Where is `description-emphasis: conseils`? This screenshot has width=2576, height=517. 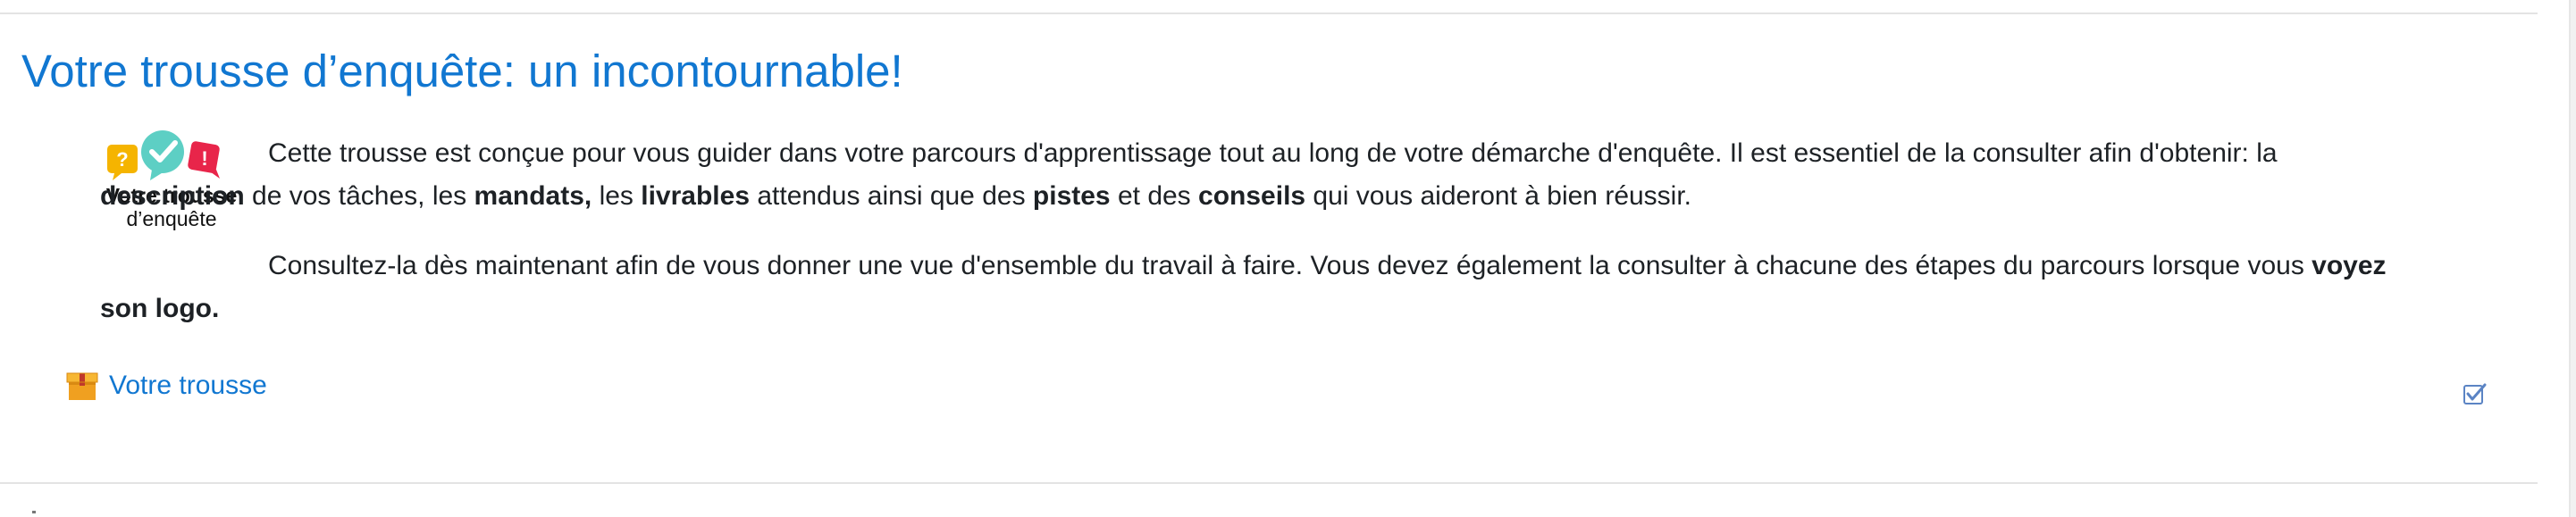 description-emphasis: conseils is located at coordinates (1252, 196).